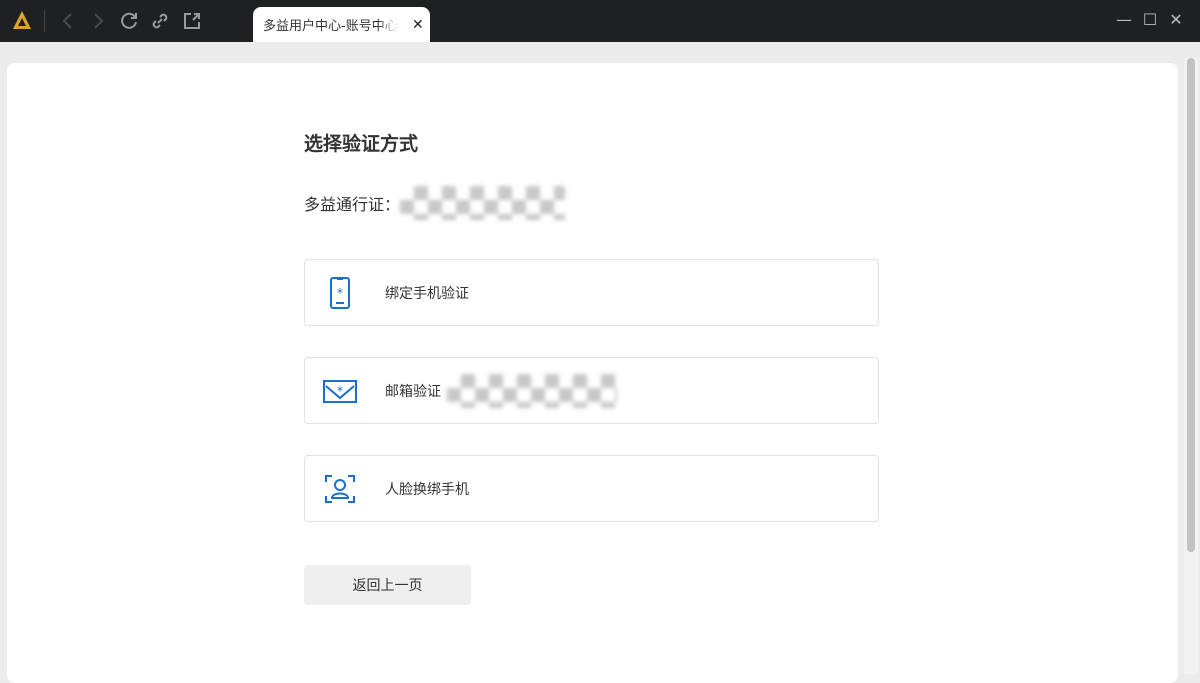 This screenshot has width=1200, height=683. I want to click on browser-tab: 多益用户中心-账号中心 ✕, so click(341, 24).